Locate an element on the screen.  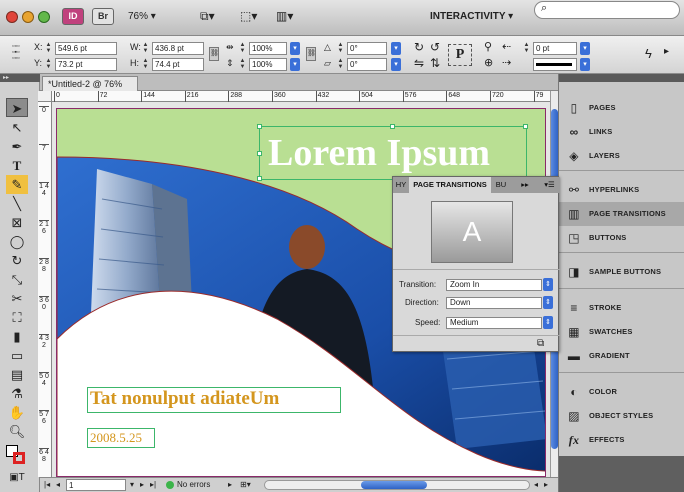
scroll-left-icon: ◂ is located at coordinates (536, 485).